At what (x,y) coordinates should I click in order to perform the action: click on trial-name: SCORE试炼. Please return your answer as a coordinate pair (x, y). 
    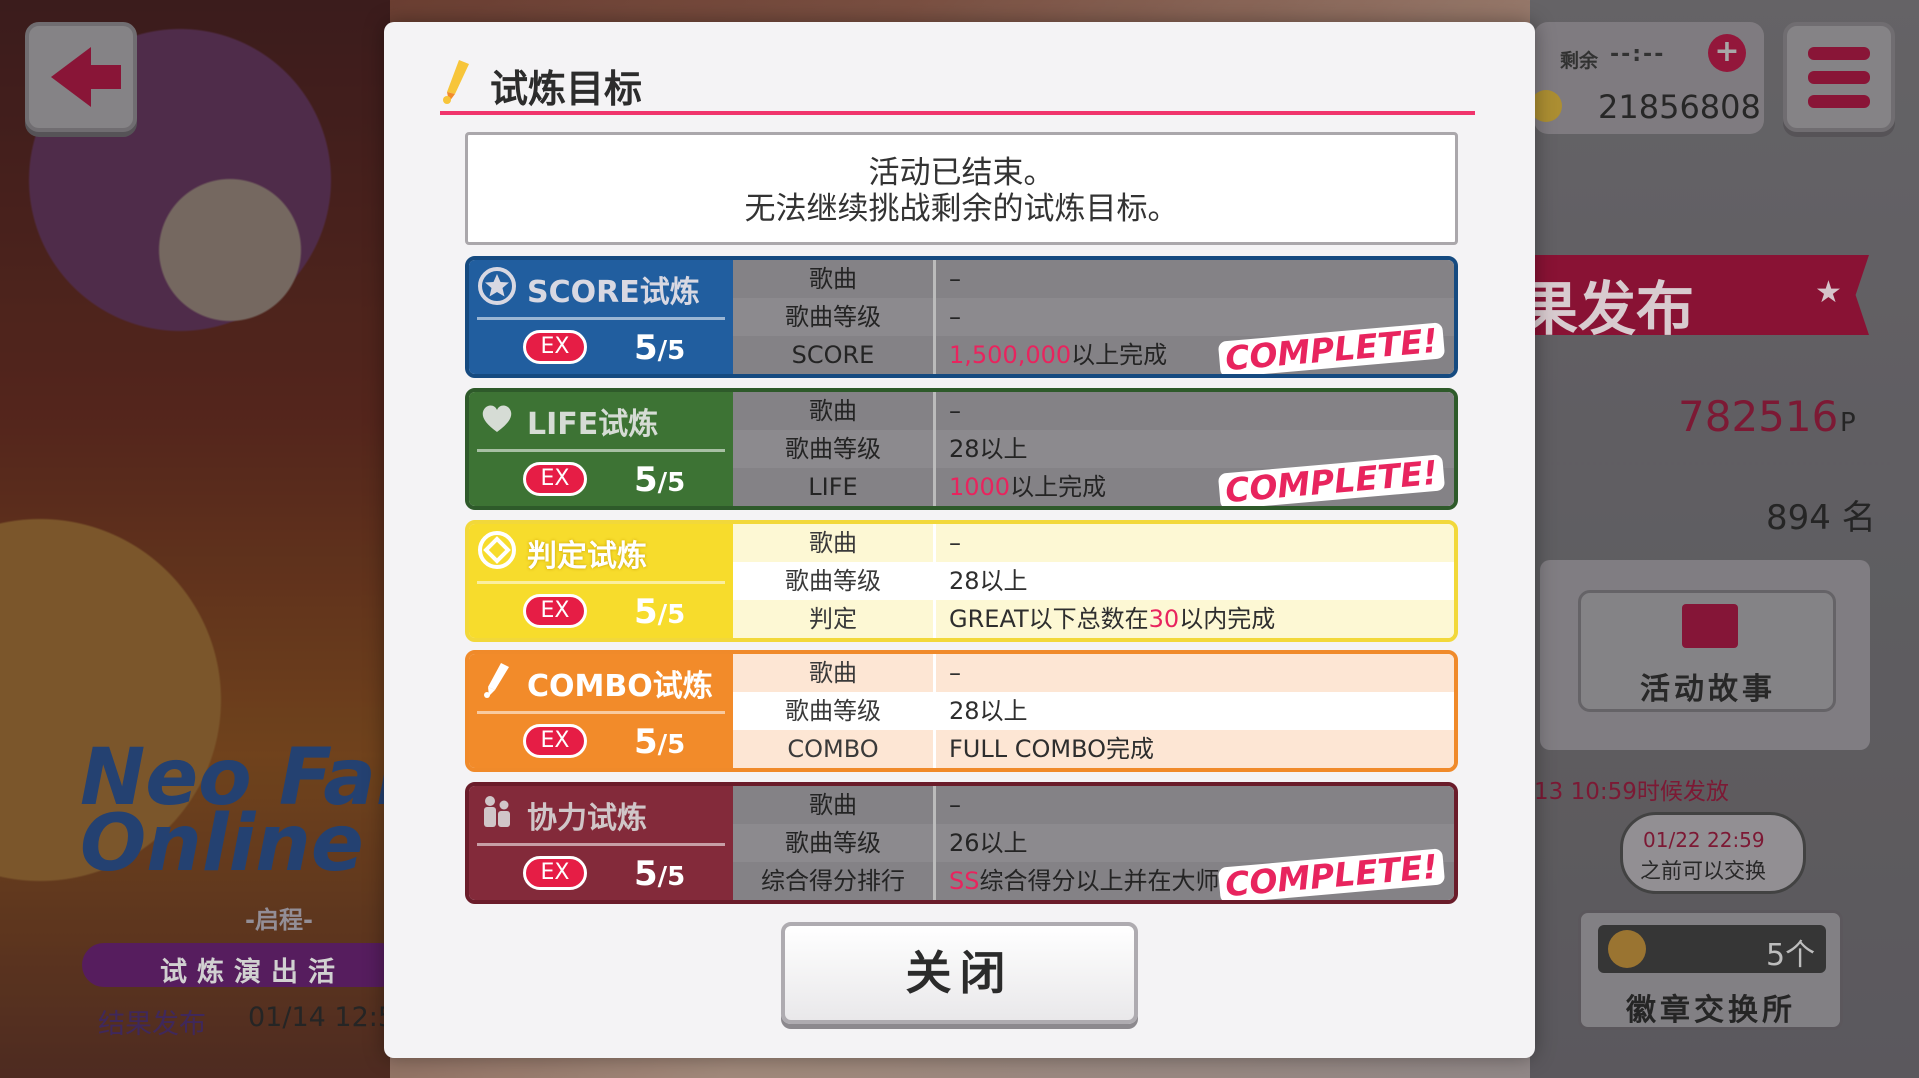
    Looking at the image, I should click on (613, 292).